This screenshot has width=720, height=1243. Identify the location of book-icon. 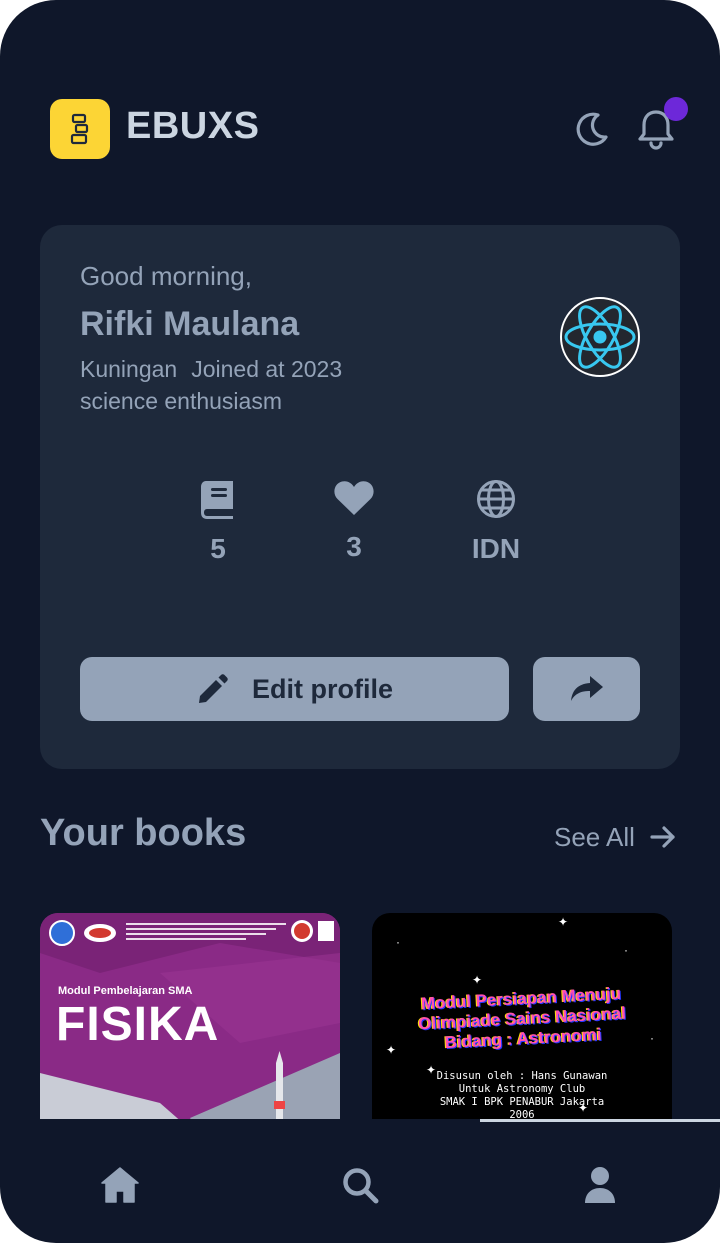
(217, 500).